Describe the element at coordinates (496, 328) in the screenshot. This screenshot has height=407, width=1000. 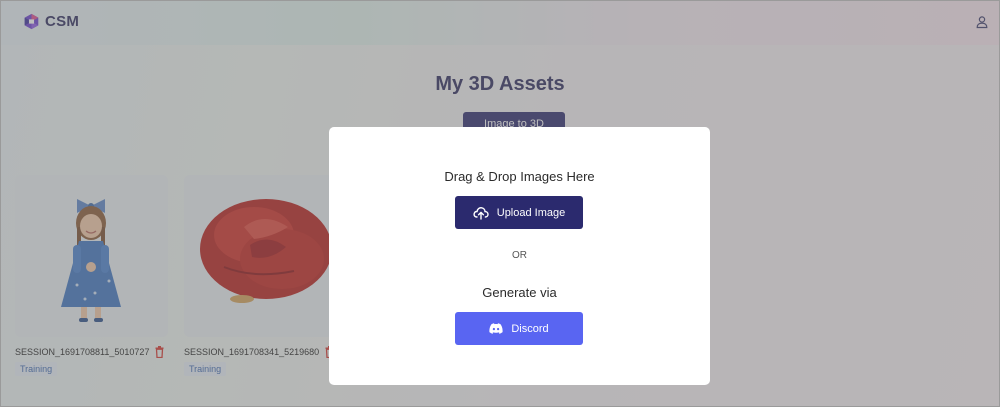
I see `discord-icon` at that location.